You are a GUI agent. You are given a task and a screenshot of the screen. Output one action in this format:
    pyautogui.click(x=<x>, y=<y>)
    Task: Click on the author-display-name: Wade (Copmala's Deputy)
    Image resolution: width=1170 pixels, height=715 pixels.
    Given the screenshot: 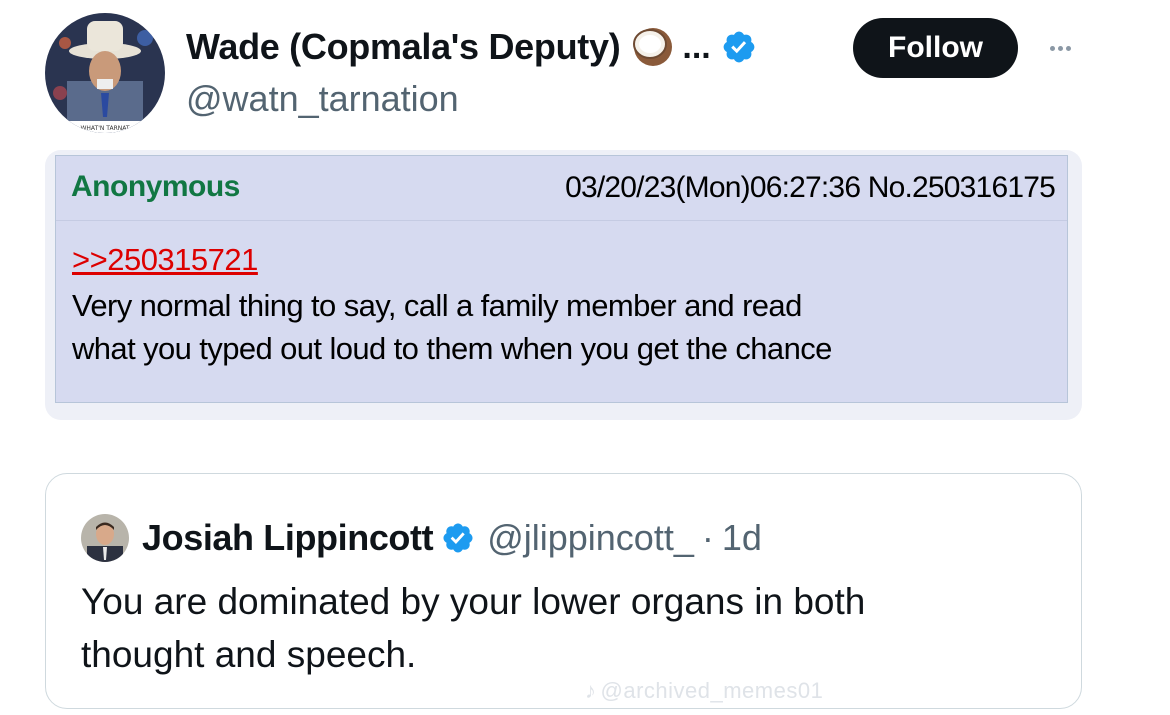 What is the action you would take?
    pyautogui.click(x=403, y=47)
    